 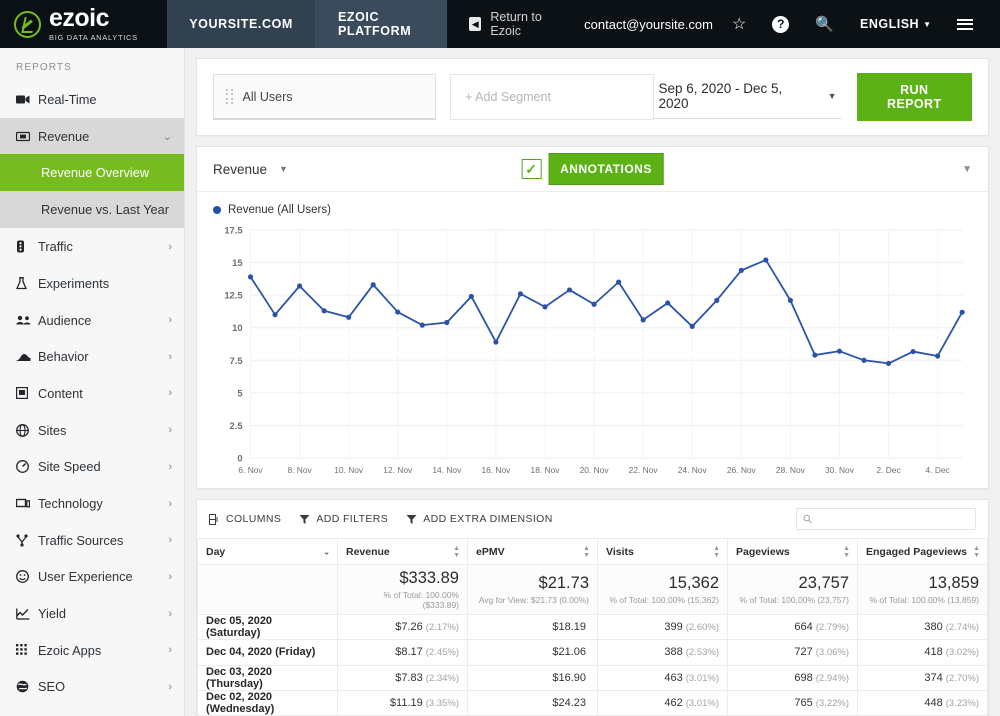 I want to click on sidebar-subitem-revenue-overview: Revenue Overview, so click(x=92, y=173).